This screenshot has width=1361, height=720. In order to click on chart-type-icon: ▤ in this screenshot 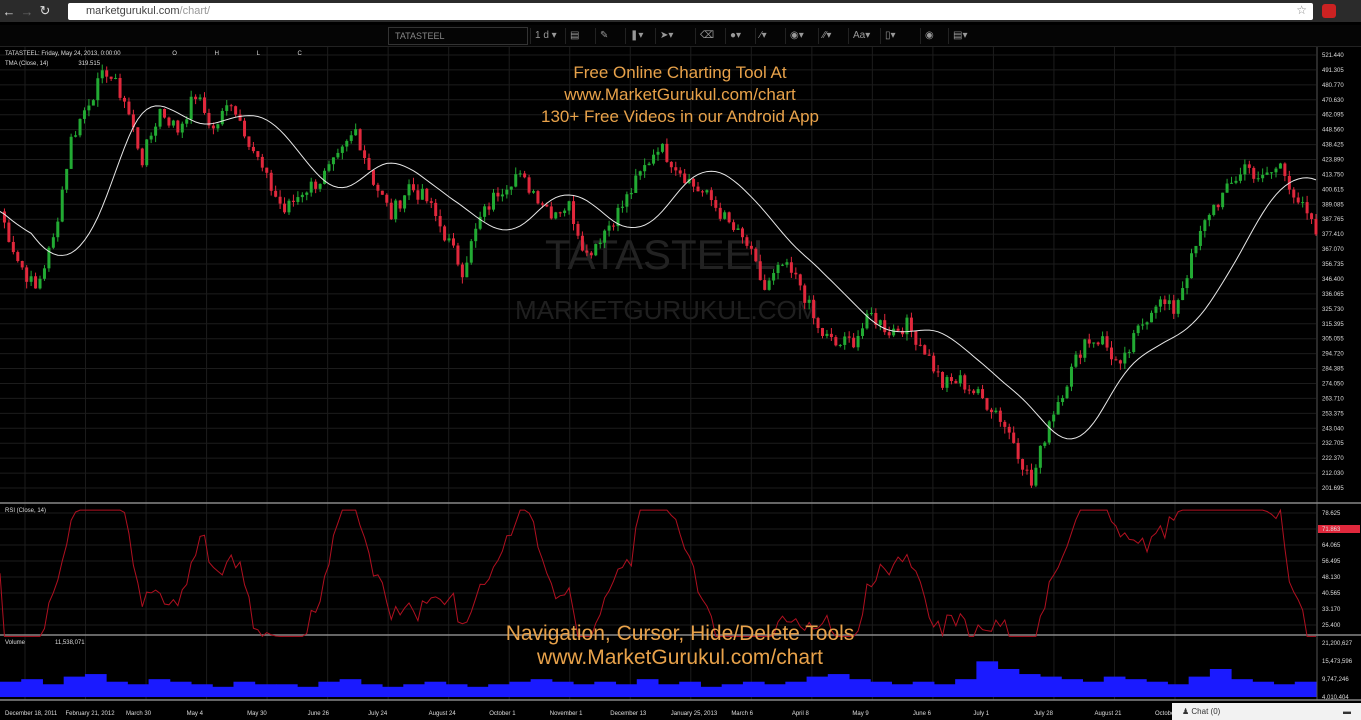, I will do `click(574, 36)`.